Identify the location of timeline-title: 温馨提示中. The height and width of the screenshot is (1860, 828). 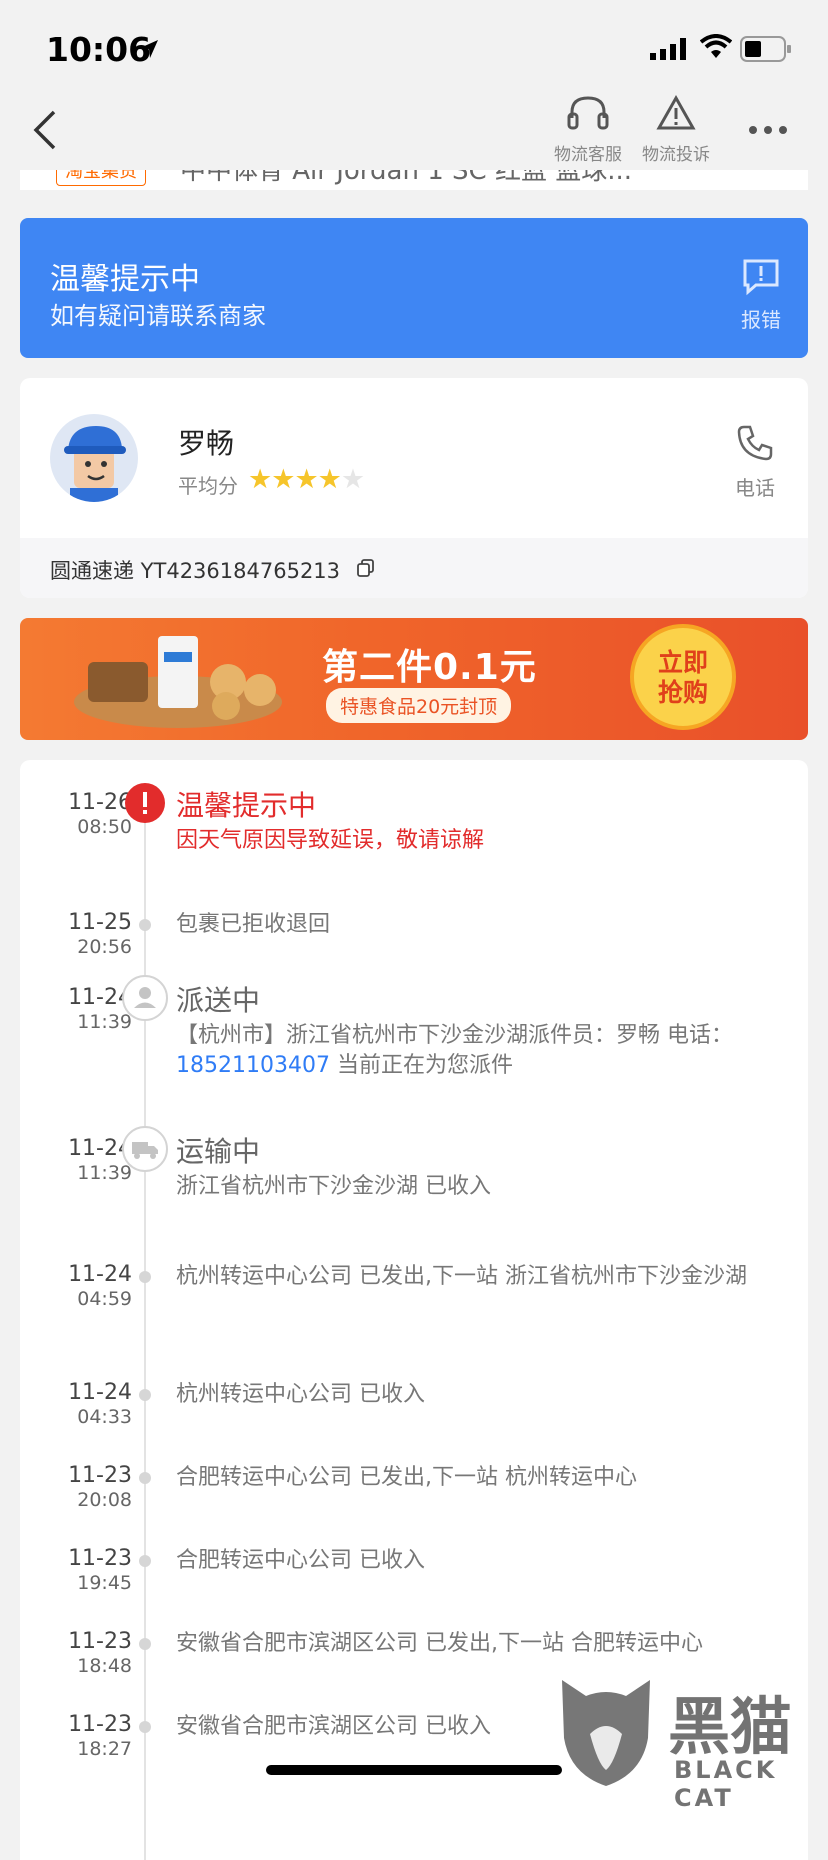
(246, 805).